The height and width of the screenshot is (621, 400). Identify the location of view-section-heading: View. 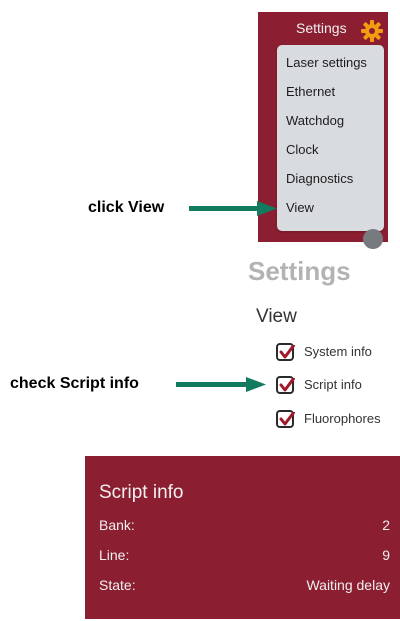
(276, 316).